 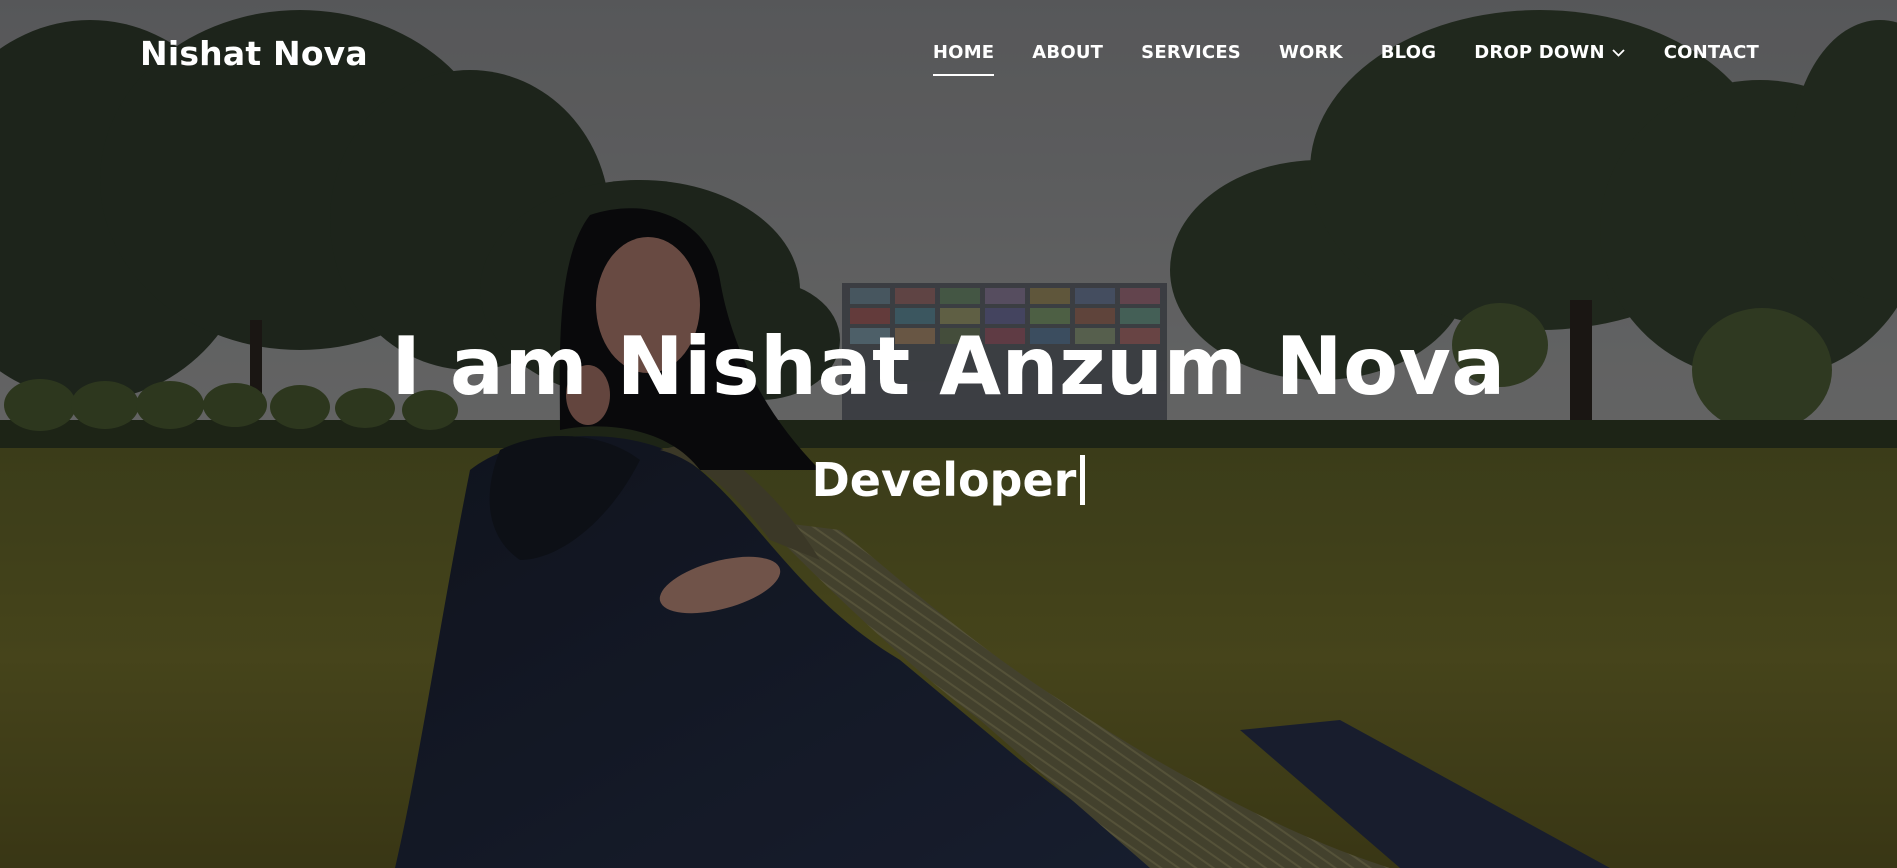 I want to click on nav-link-contact: CONTACT, so click(x=1711, y=52).